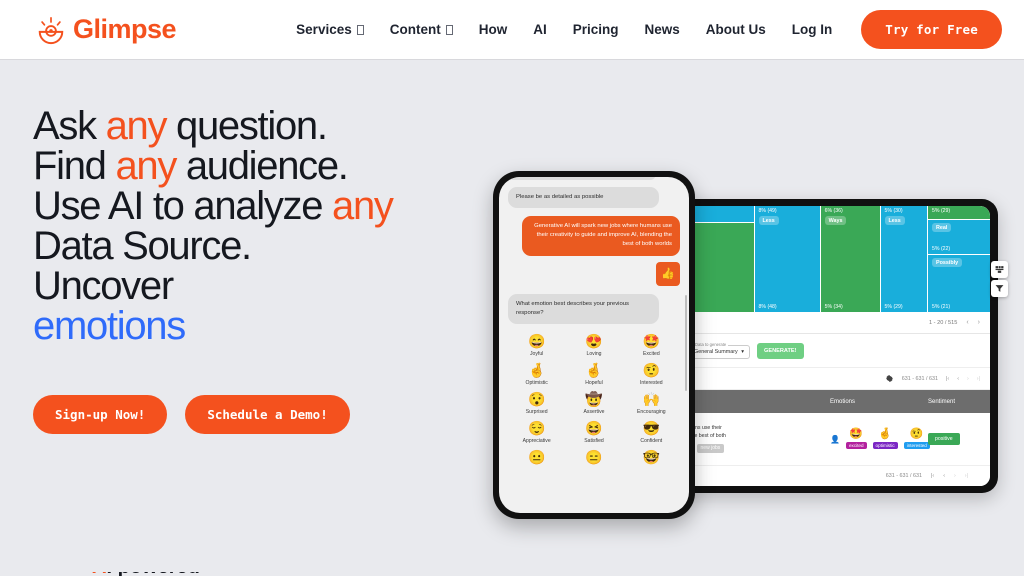 The height and width of the screenshot is (576, 1024). Describe the element at coordinates (594, 340) in the screenshot. I see `emoji-icon: 😍` at that location.